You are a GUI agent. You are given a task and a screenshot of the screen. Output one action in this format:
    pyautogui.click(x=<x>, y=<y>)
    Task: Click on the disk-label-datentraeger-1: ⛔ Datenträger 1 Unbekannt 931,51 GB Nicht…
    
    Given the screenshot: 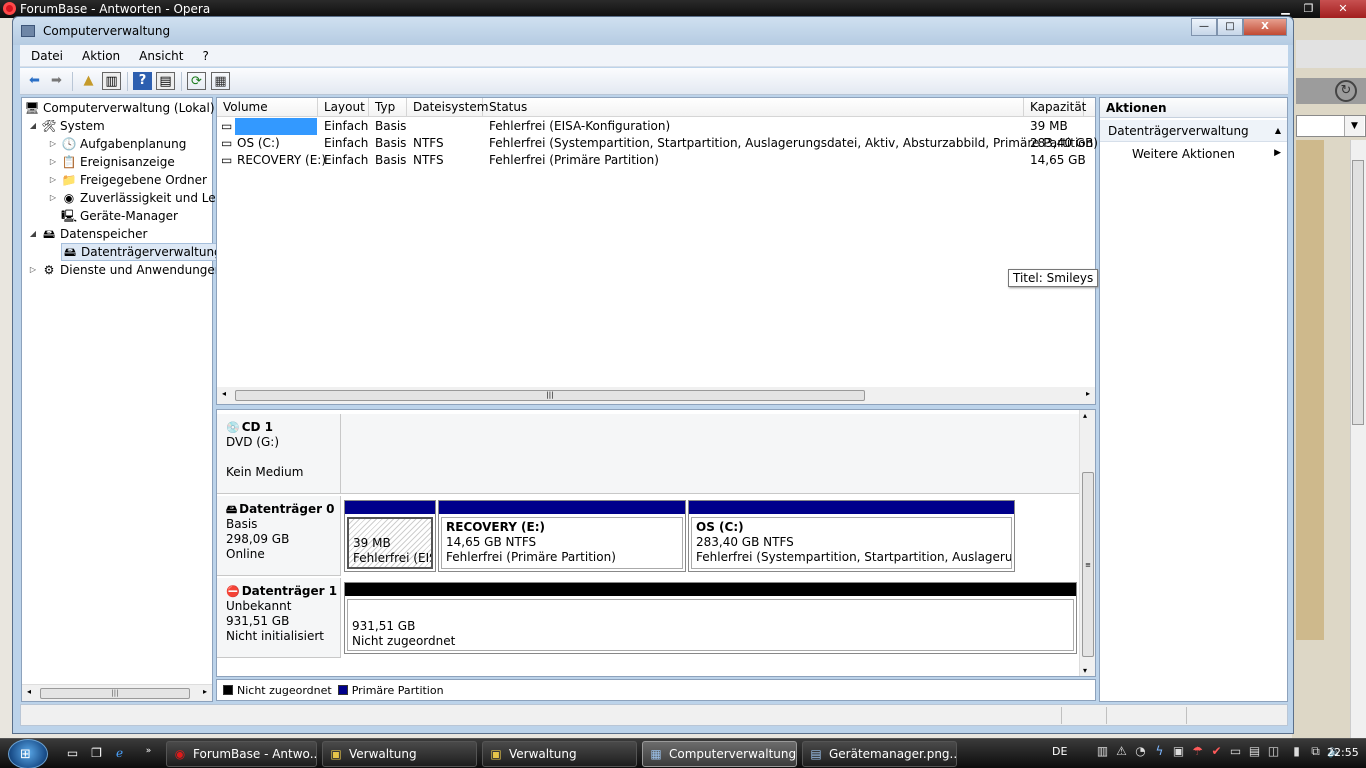 What is the action you would take?
    pyautogui.click(x=279, y=618)
    